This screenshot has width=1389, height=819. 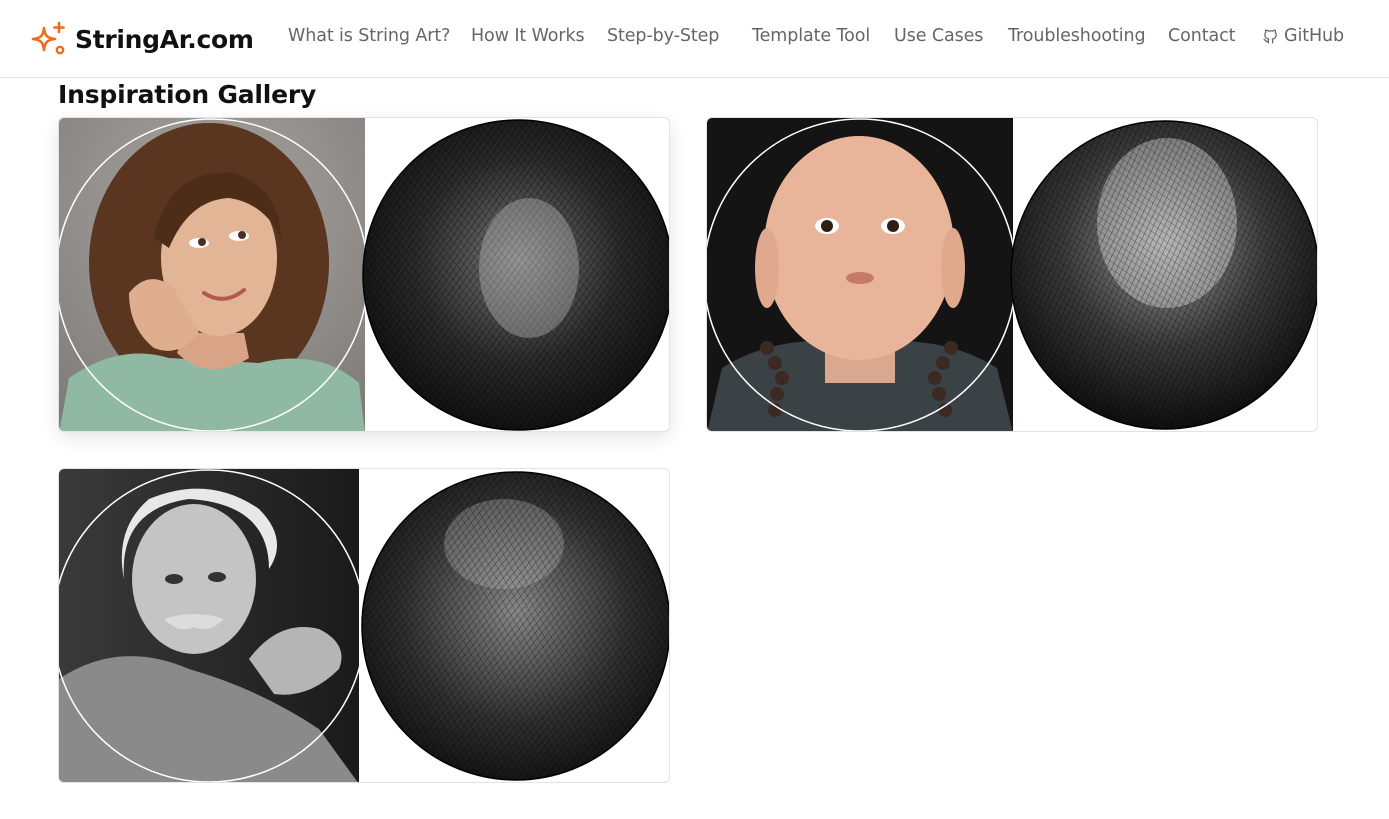 I want to click on nav-troubleshooting: Troubleshooting, so click(x=1077, y=36).